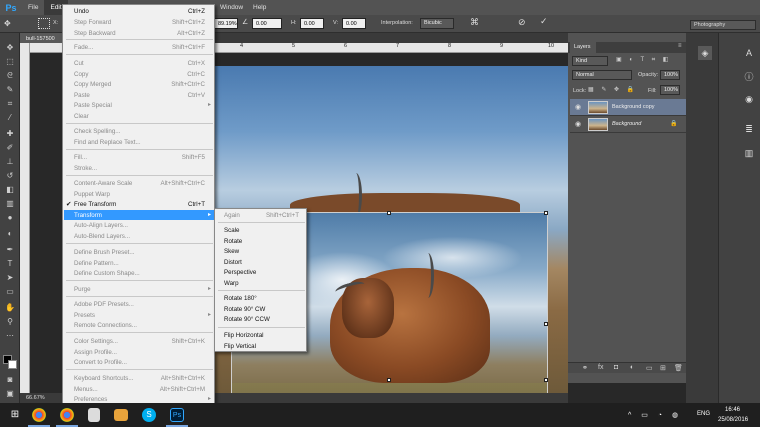  I want to click on screen-mode-icon: ▣, so click(10, 393).